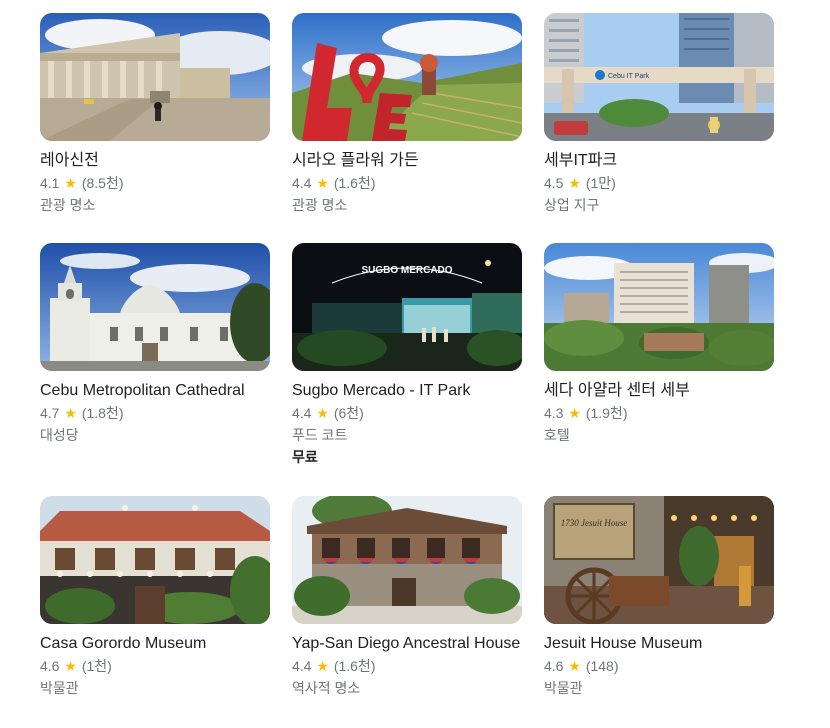 The height and width of the screenshot is (728, 830). I want to click on place-card-cebu-it-park: Cebu IT Park 세부IT파크 4.5 ★ (1만) 상업 지구, so click(659, 114).